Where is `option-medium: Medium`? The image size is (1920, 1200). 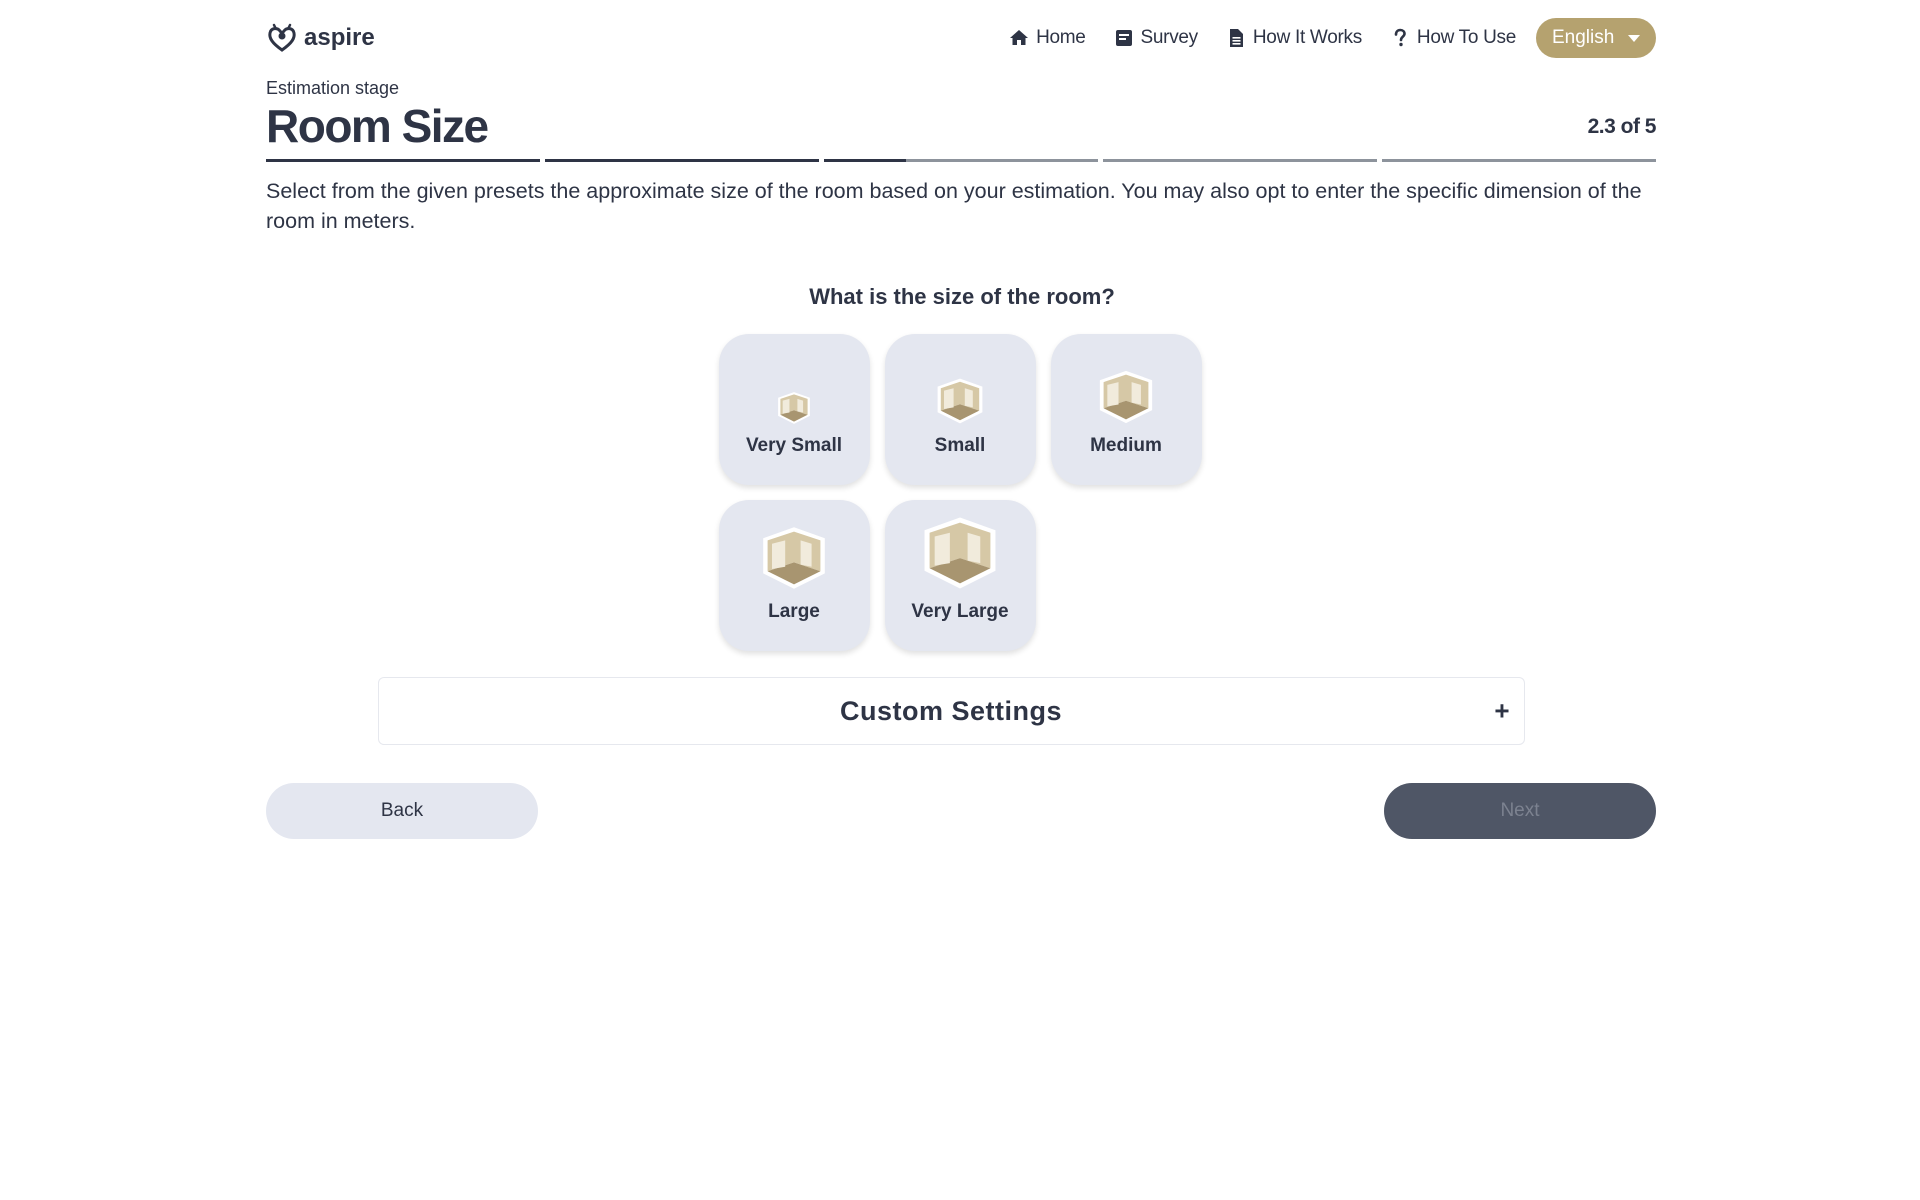
option-medium: Medium is located at coordinates (1126, 409).